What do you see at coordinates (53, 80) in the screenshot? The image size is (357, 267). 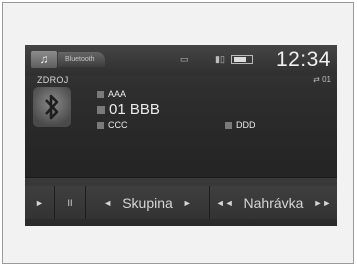 I see `source-label: ZDROJ` at bounding box center [53, 80].